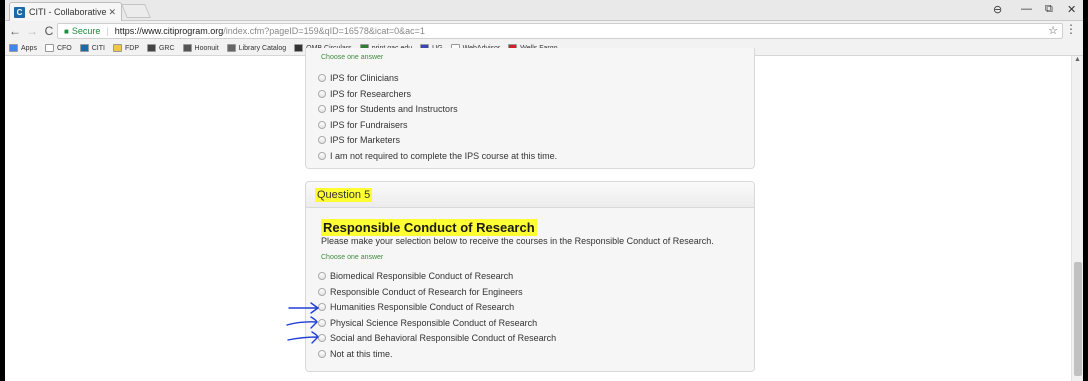 This screenshot has height=381, width=1088. Describe the element at coordinates (530, 195) in the screenshot. I see `question-header: Question 5` at that location.